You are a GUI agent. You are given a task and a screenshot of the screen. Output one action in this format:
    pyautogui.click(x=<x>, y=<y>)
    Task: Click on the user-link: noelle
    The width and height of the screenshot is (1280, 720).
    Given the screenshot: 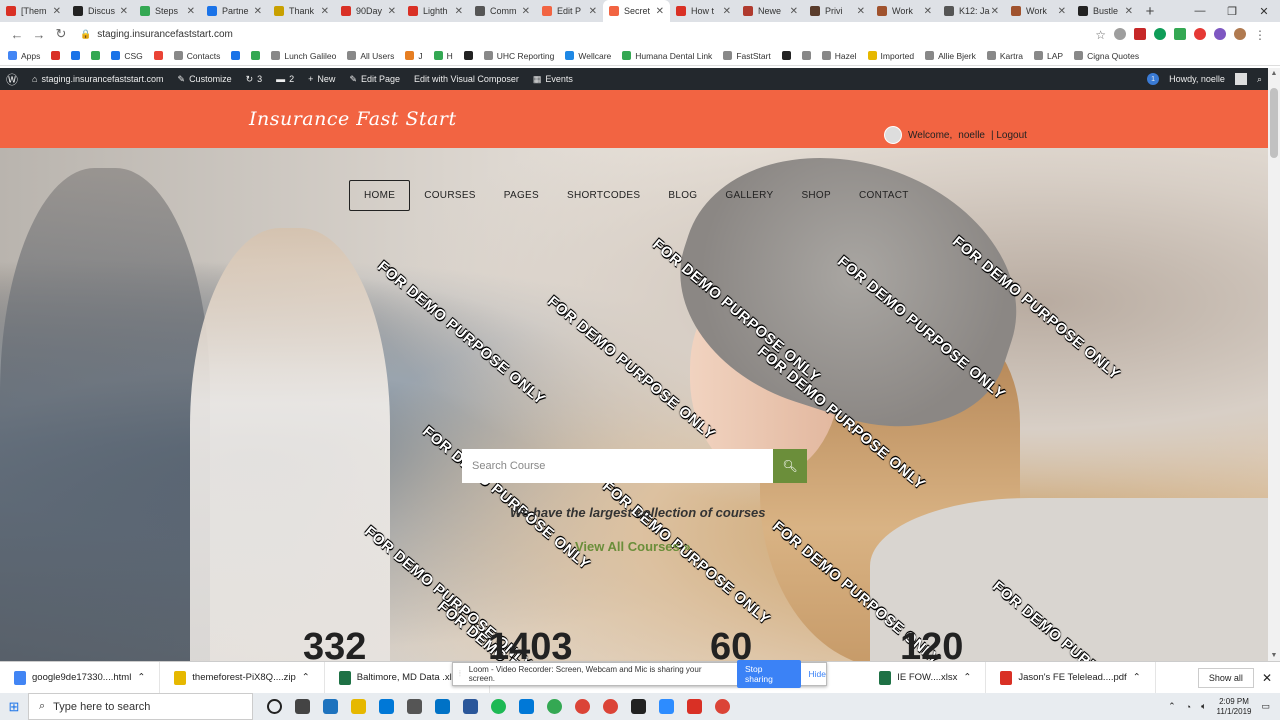 What is the action you would take?
    pyautogui.click(x=971, y=135)
    